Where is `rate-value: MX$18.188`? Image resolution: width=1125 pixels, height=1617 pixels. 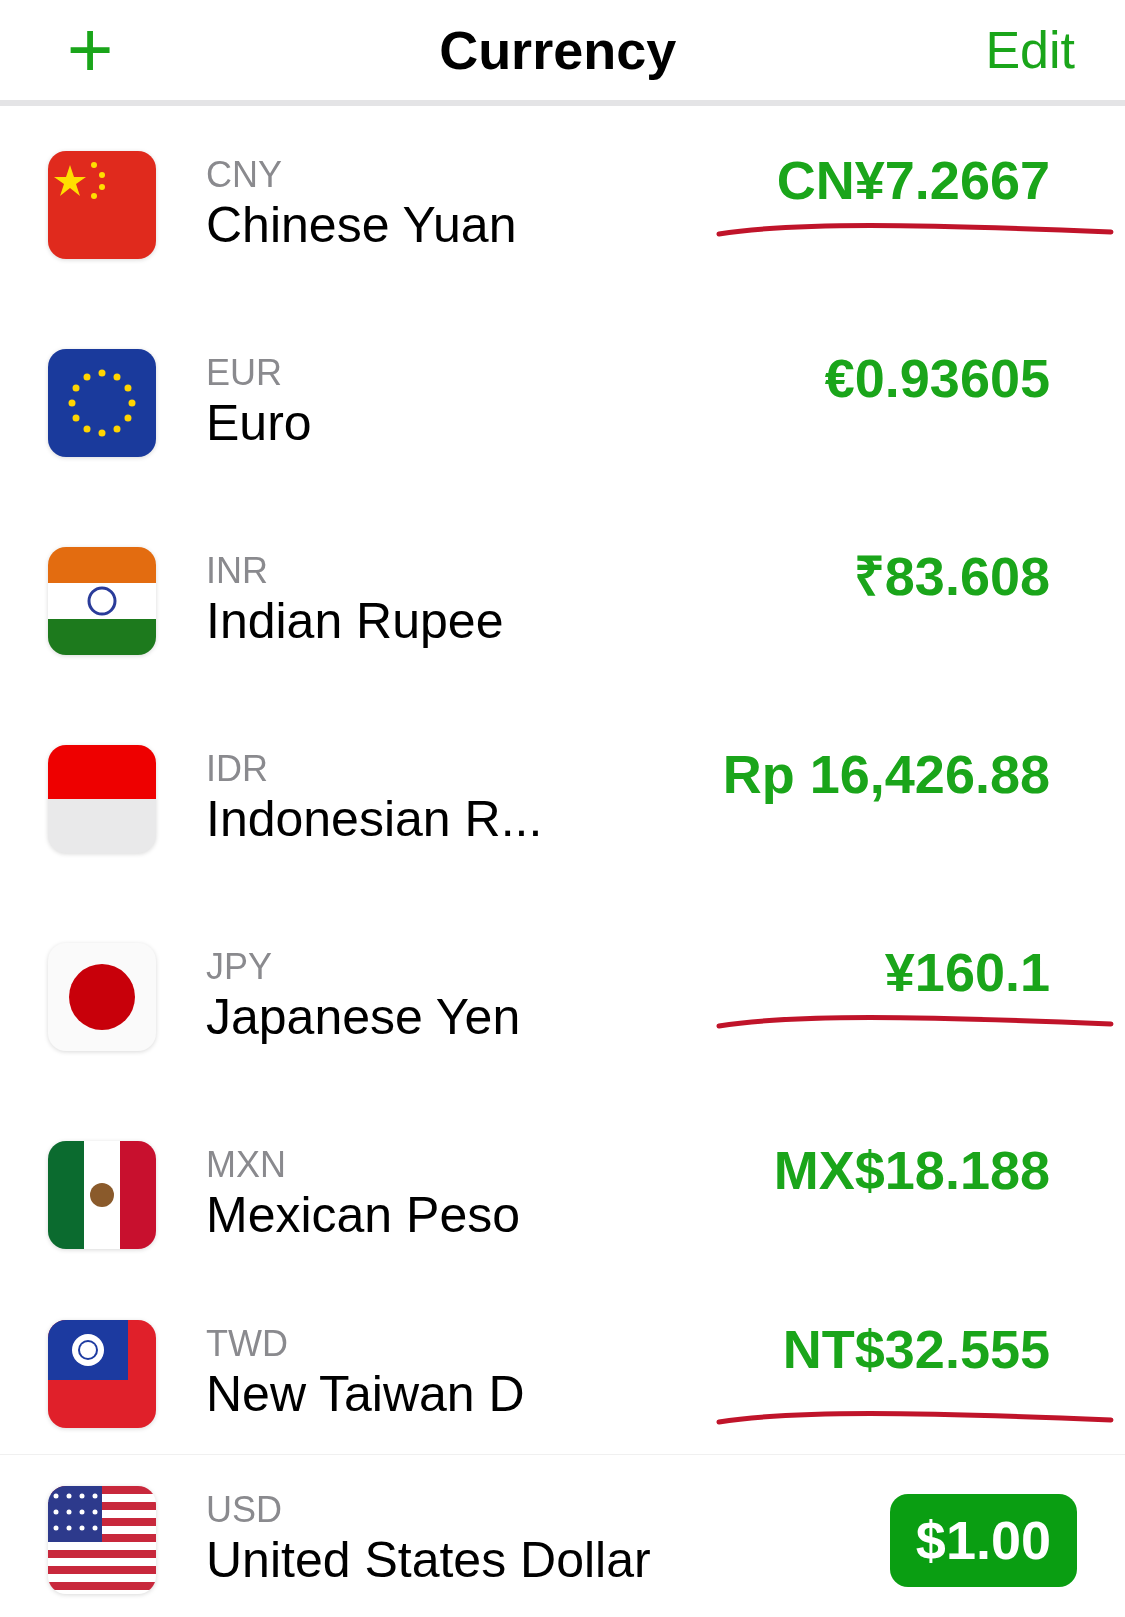
rate-value: MX$18.188 is located at coordinates (911, 1170).